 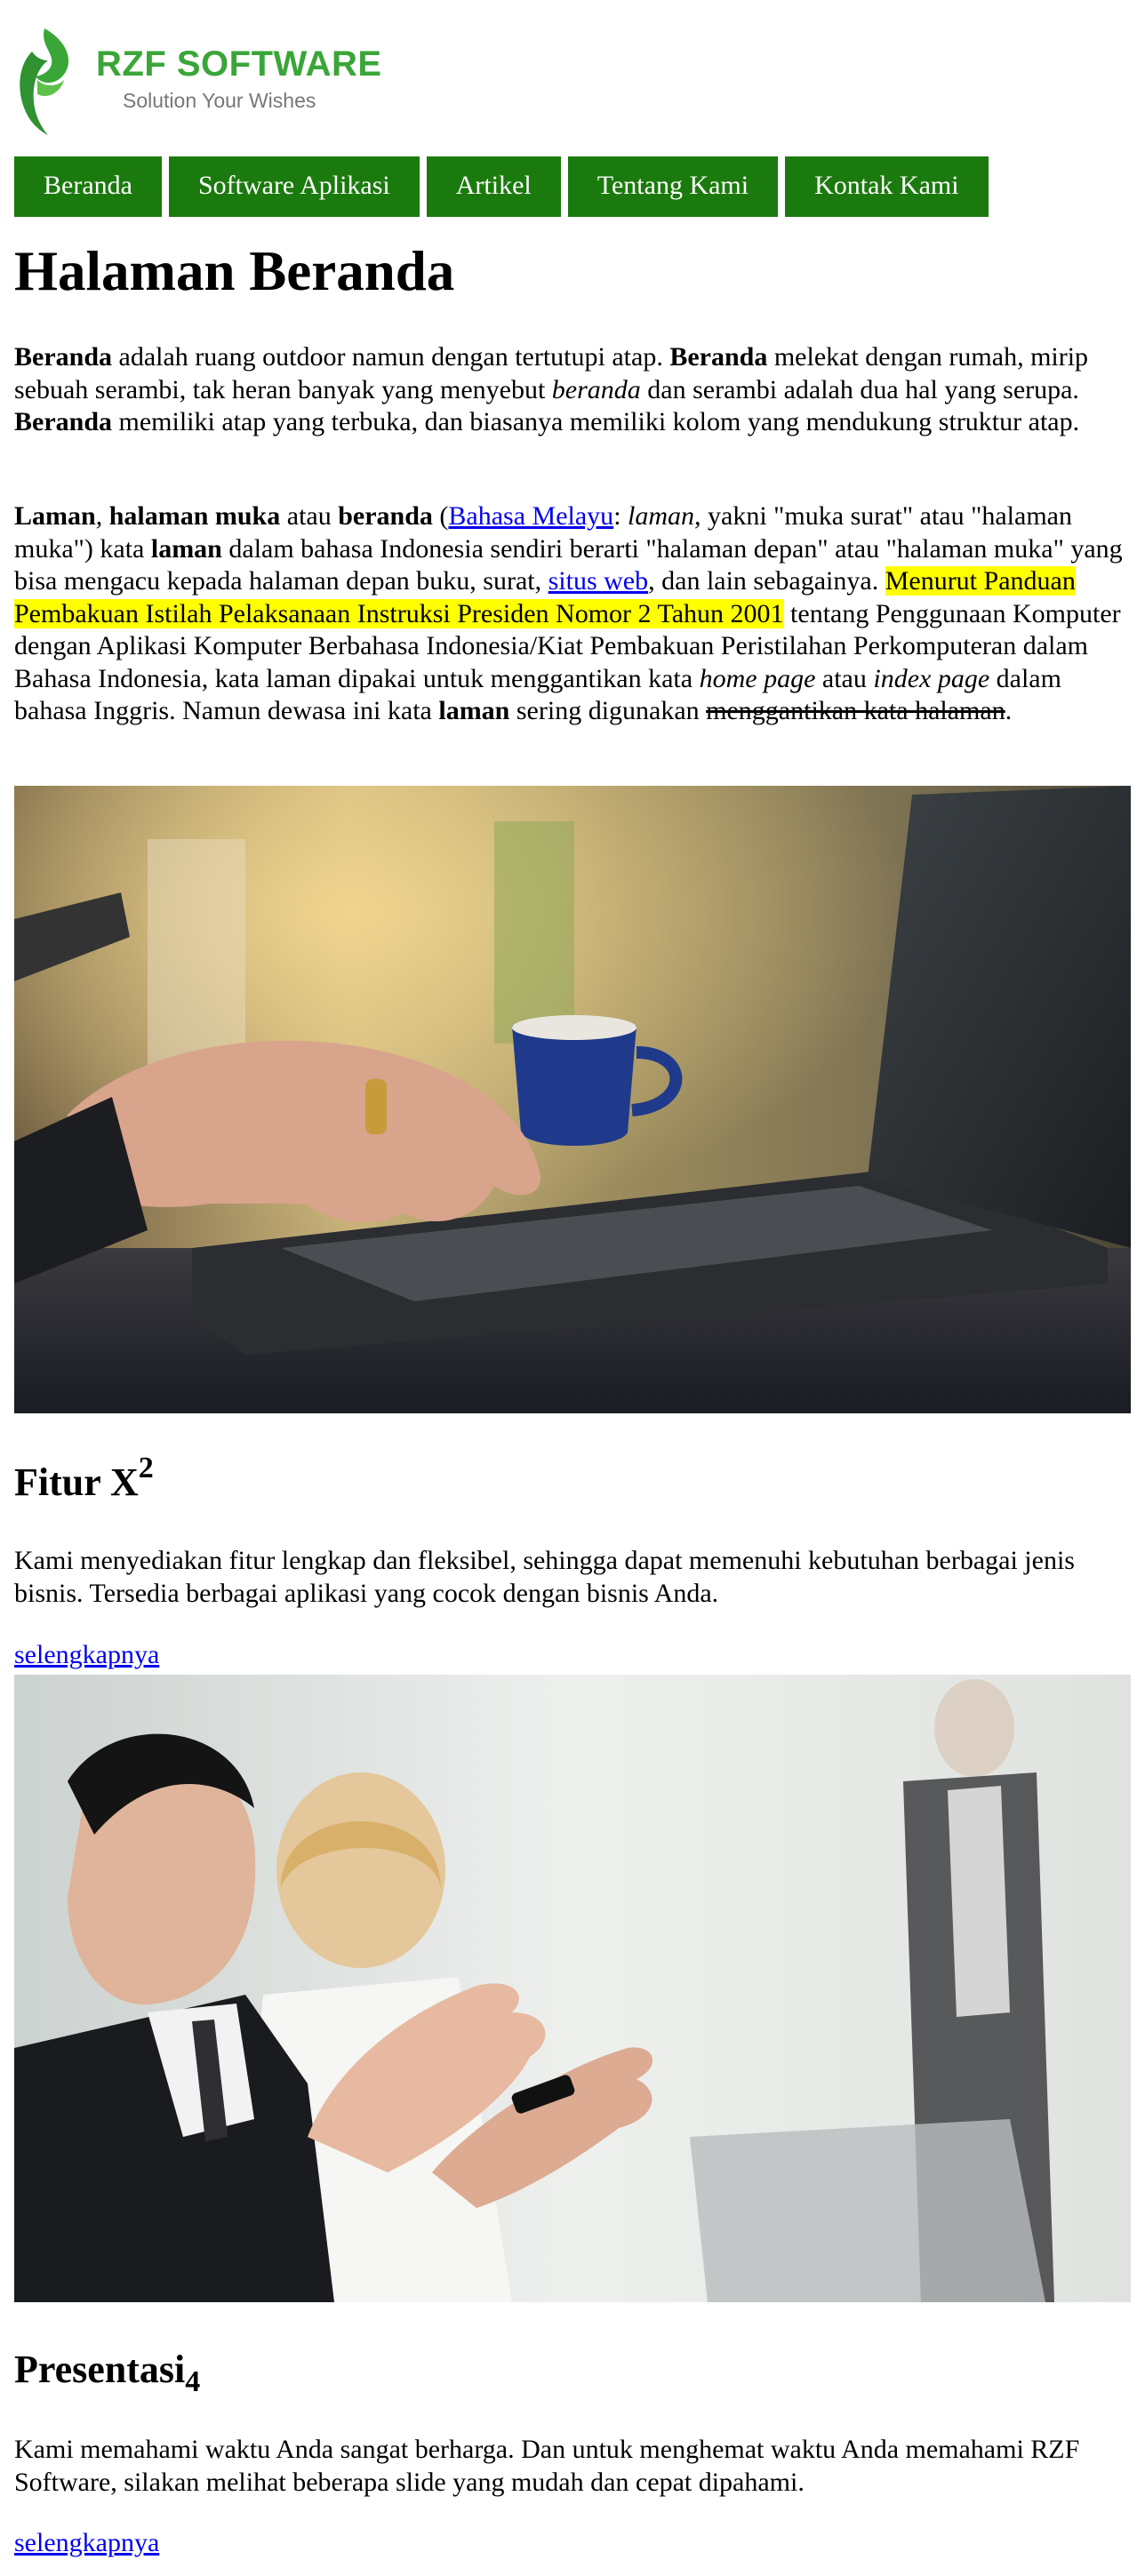 I want to click on page-title: Halaman Beranda, so click(x=235, y=271).